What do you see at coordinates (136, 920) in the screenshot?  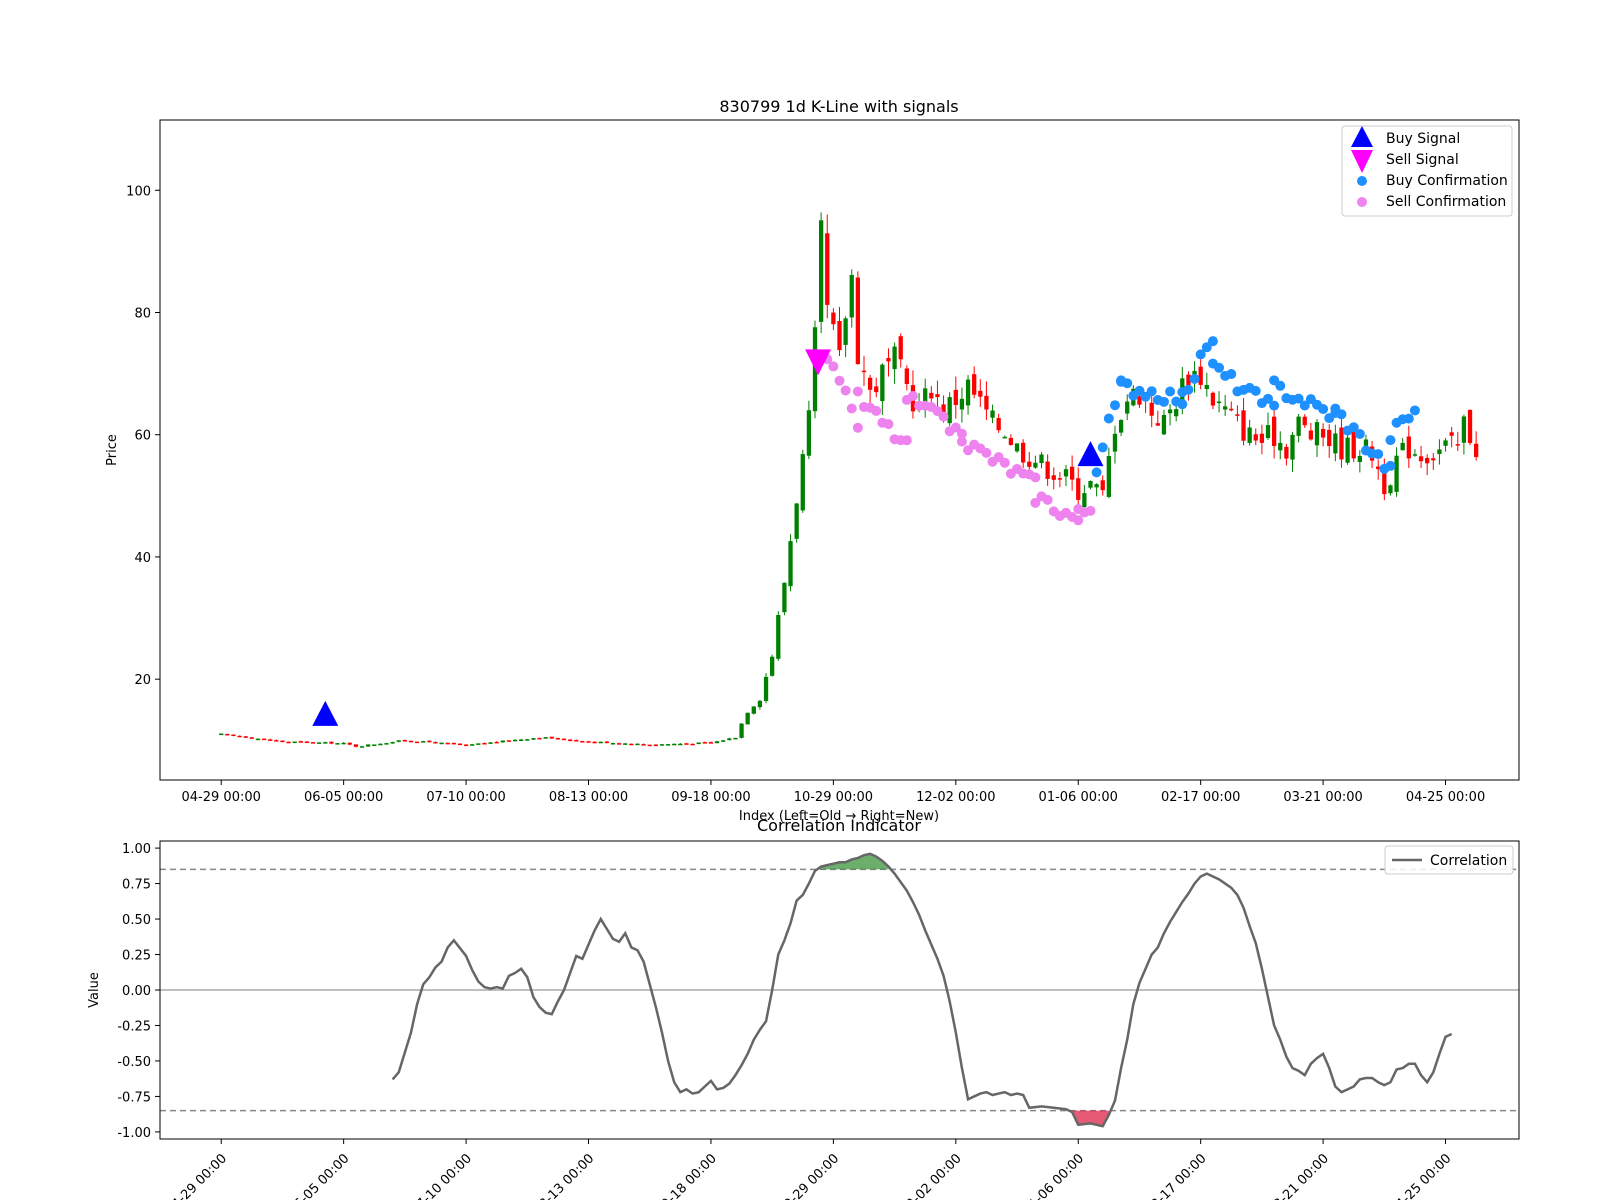 I see `correlation-y-tick-label: 0.50` at bounding box center [136, 920].